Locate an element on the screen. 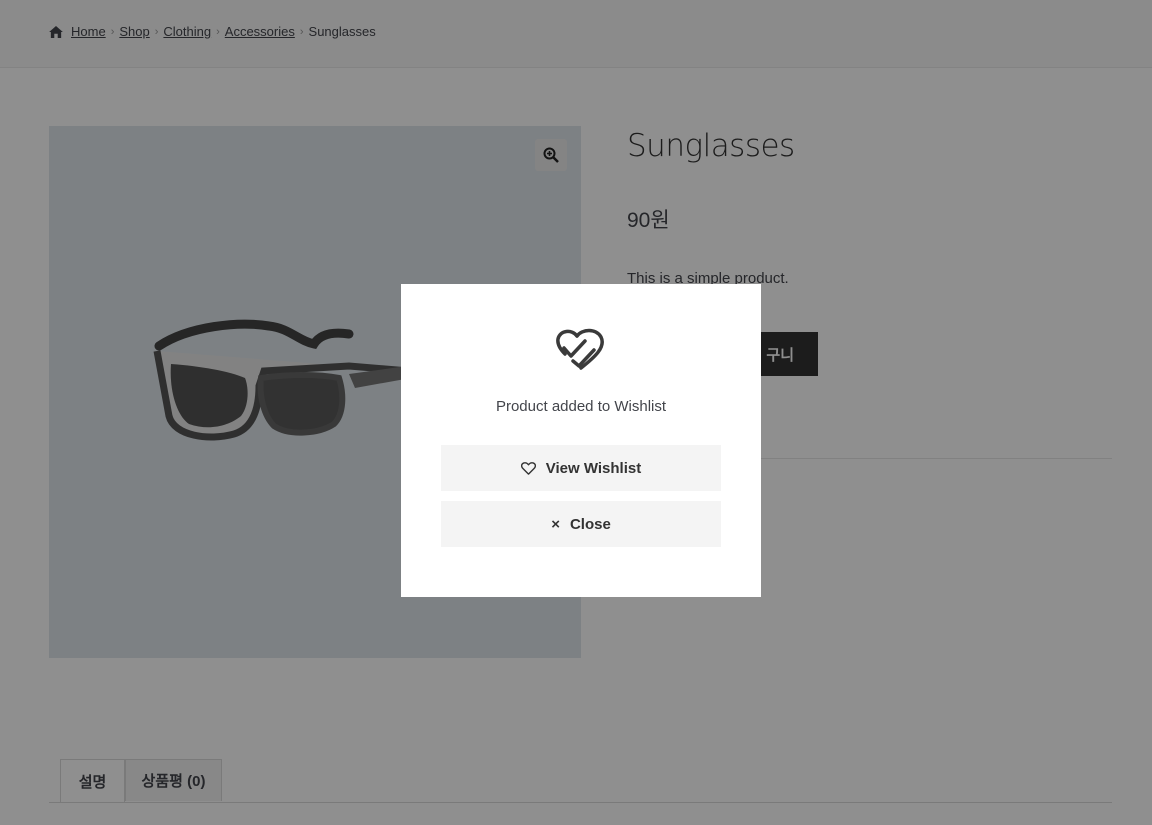  heart-outline-icon is located at coordinates (528, 468).